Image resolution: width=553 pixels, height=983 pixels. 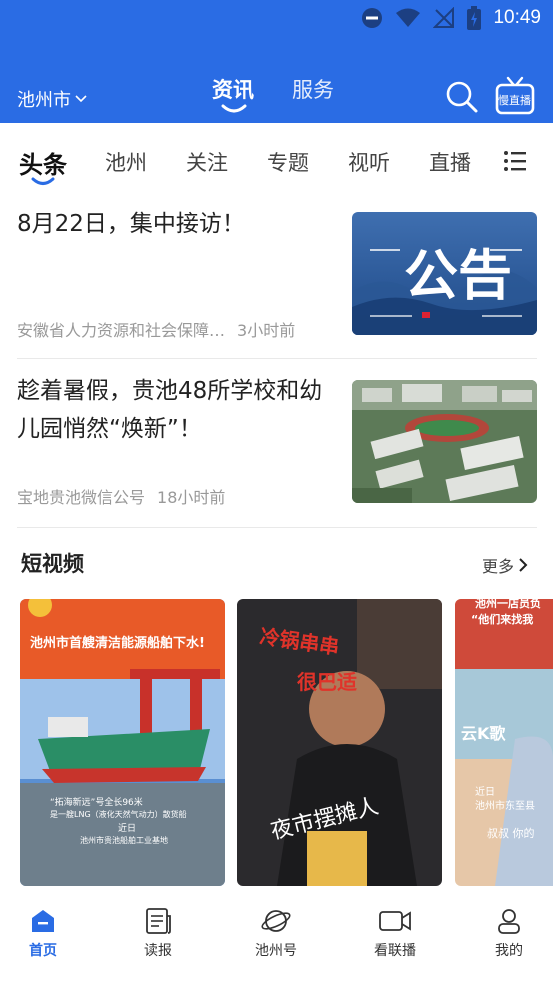 What do you see at coordinates (276, 933) in the screenshot?
I see `tab-chizhou-hao: 池州号` at bounding box center [276, 933].